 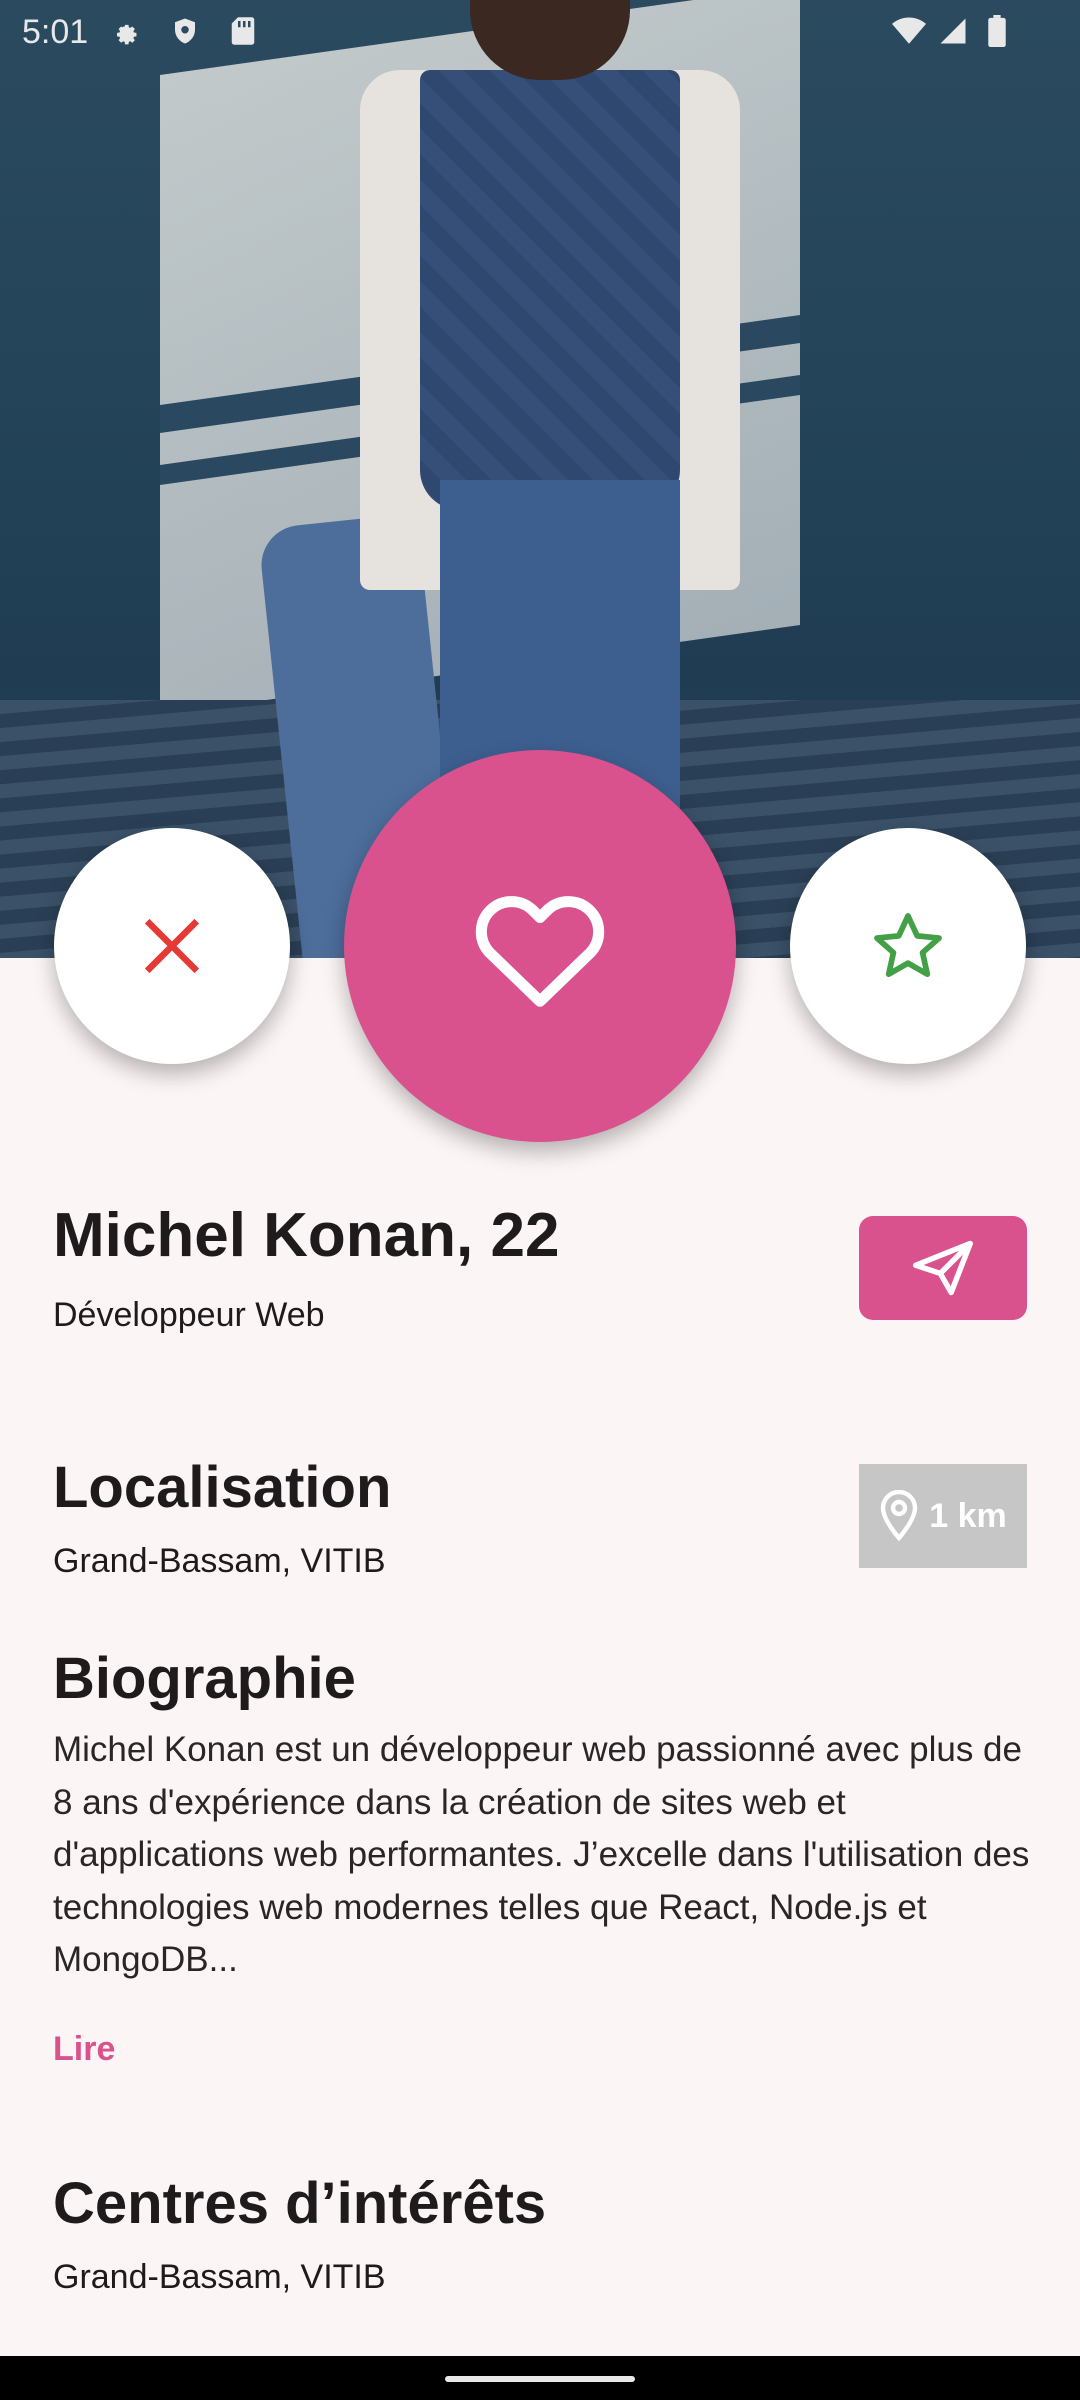 What do you see at coordinates (968, 1515) in the screenshot?
I see `distance-value: 1 km` at bounding box center [968, 1515].